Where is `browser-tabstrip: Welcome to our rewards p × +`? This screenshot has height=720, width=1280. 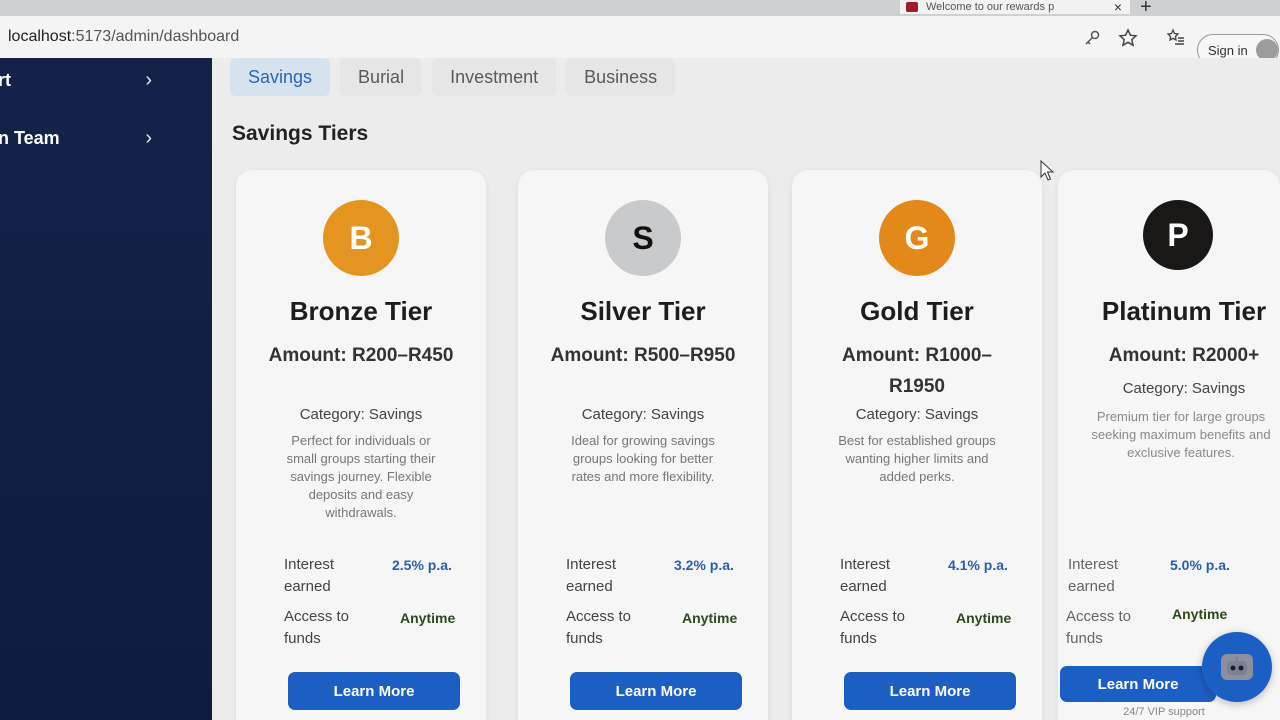
browser-tabstrip: Welcome to our rewards p × + is located at coordinates (640, 9).